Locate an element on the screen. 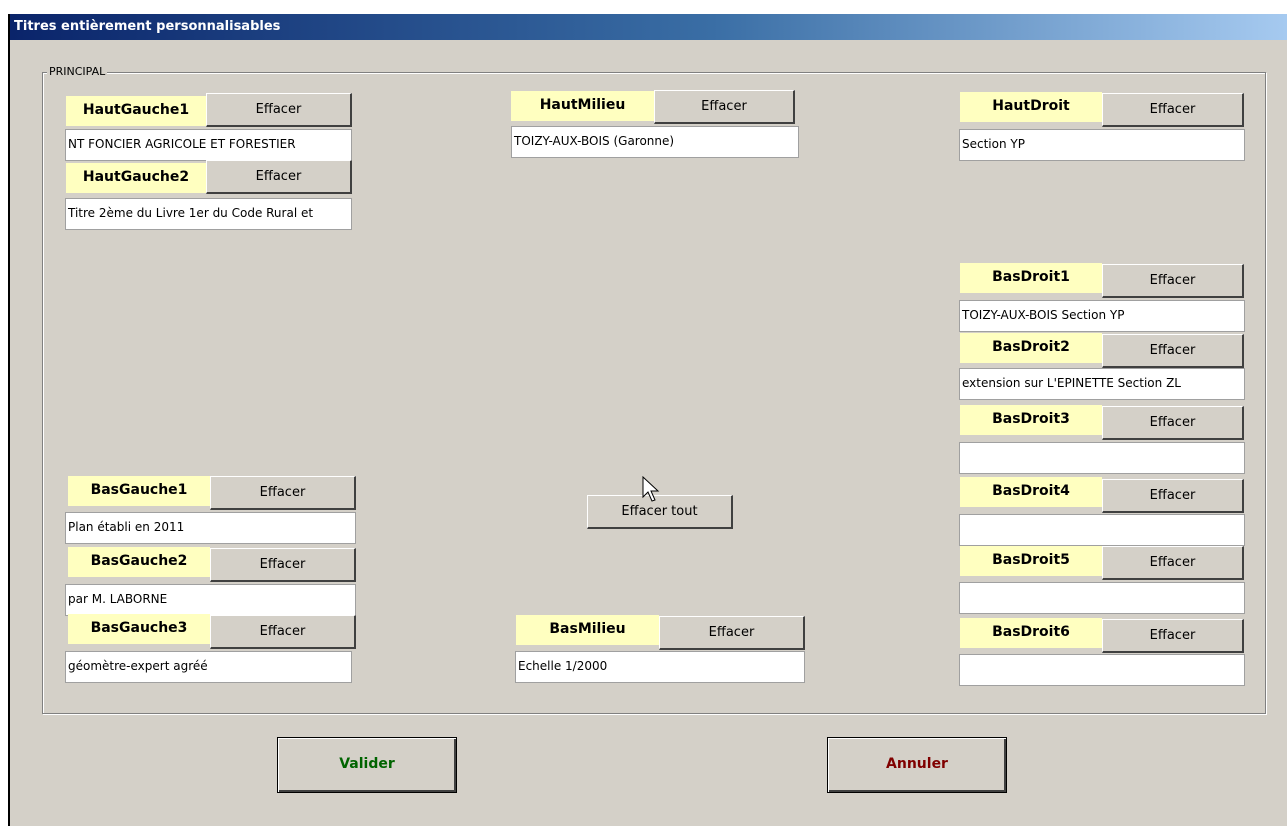  label-haut-droit: HautDroit is located at coordinates (1031, 107).